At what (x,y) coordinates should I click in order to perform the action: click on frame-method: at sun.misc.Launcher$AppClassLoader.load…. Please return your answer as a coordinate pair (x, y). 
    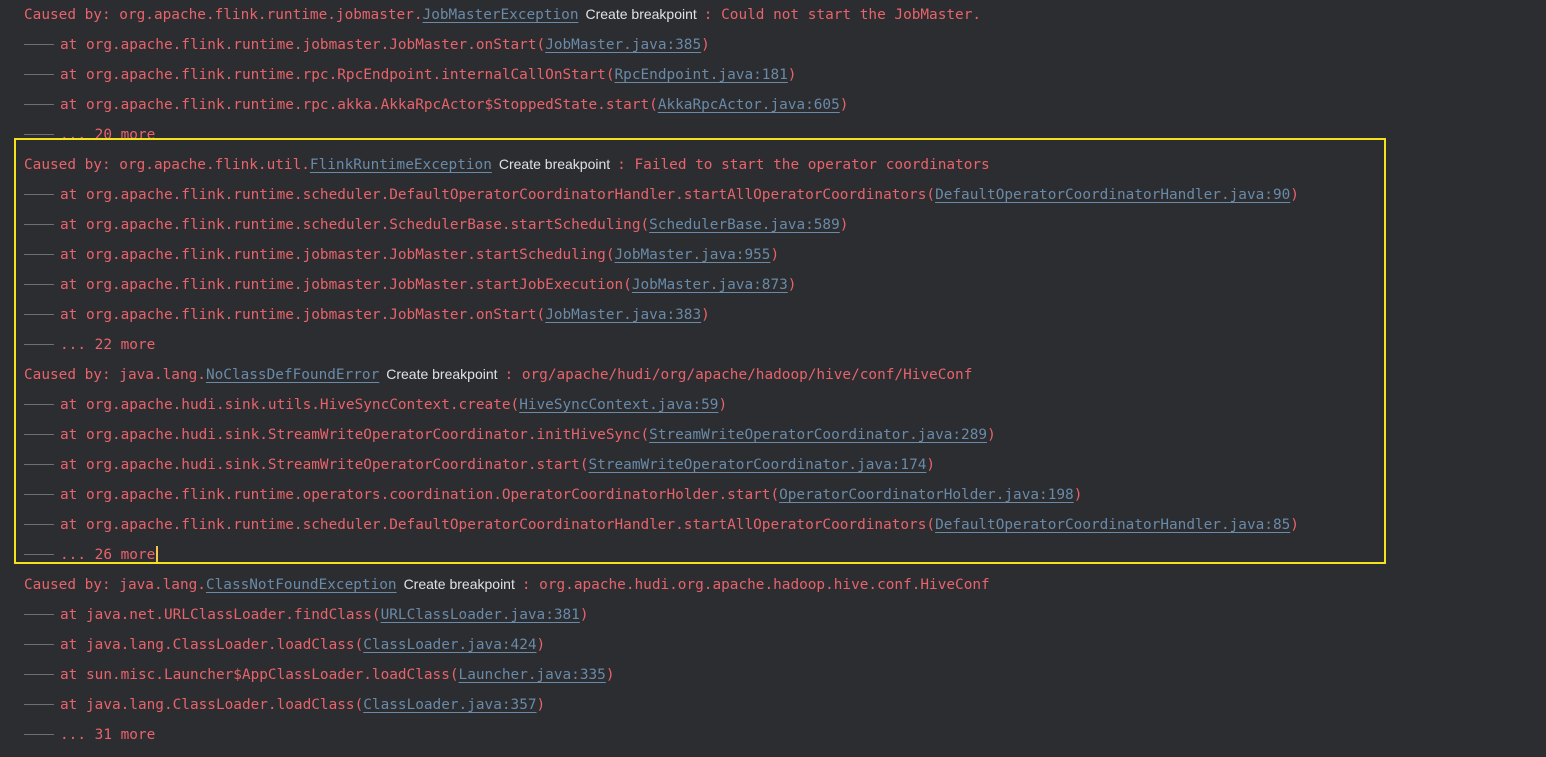
    Looking at the image, I should click on (259, 675).